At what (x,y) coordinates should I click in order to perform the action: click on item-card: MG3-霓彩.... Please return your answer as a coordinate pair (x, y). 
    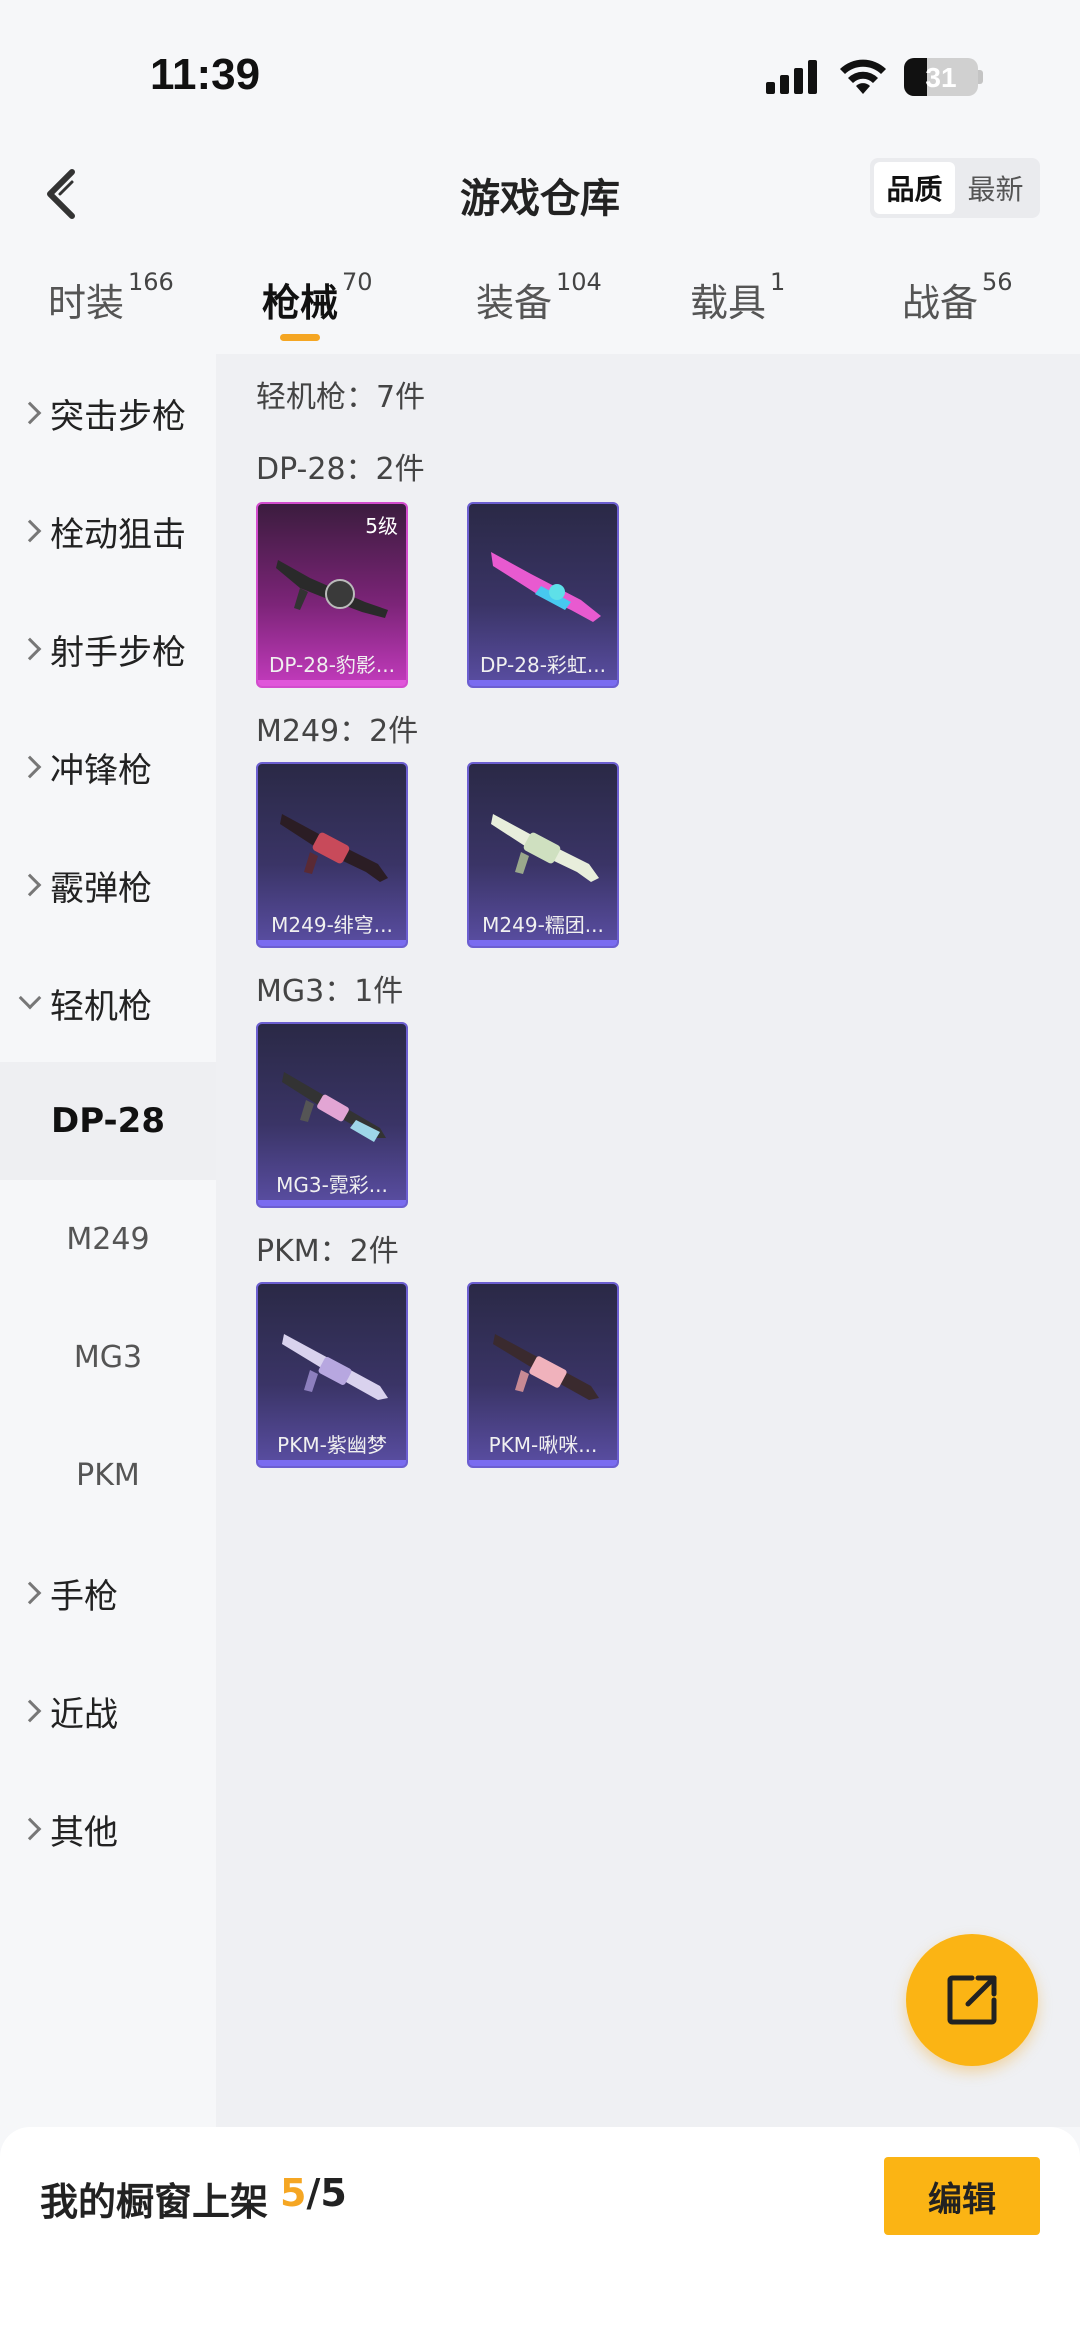
    Looking at the image, I should click on (332, 1115).